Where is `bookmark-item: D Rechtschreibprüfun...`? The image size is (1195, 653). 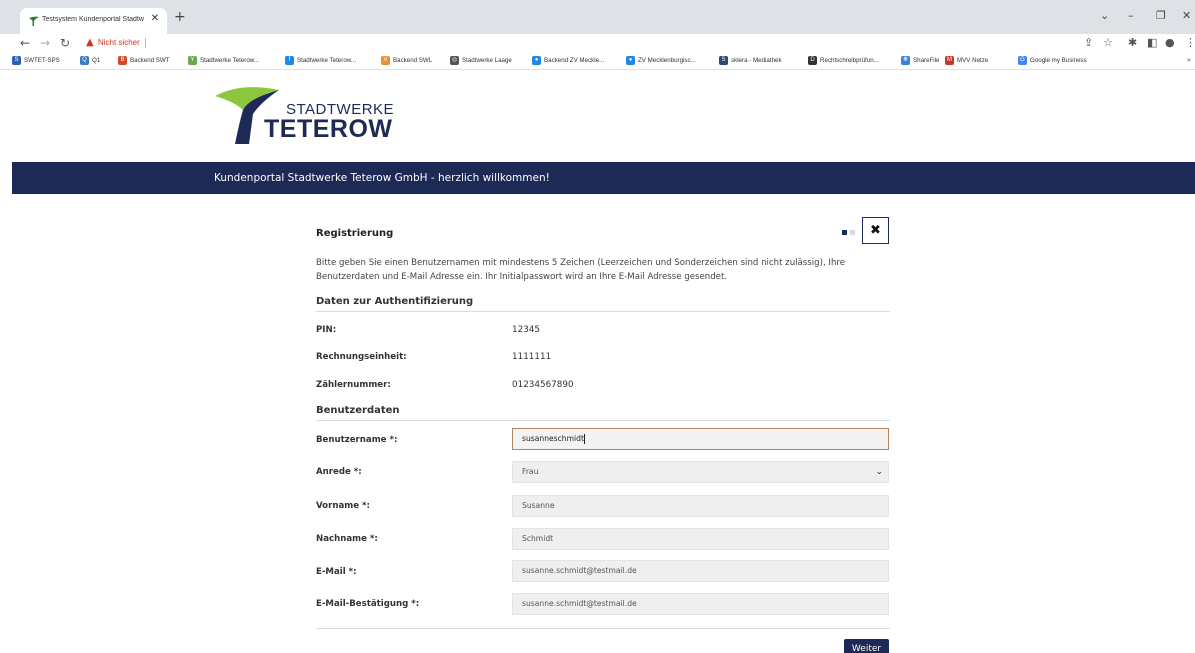
bookmark-item: D Rechtschreibprüfun... is located at coordinates (843, 62).